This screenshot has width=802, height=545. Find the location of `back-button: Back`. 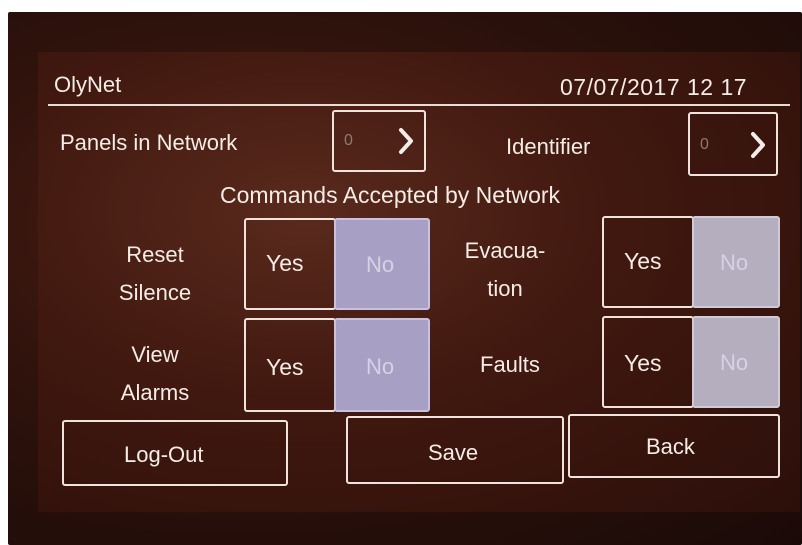

back-button: Back is located at coordinates (674, 446).